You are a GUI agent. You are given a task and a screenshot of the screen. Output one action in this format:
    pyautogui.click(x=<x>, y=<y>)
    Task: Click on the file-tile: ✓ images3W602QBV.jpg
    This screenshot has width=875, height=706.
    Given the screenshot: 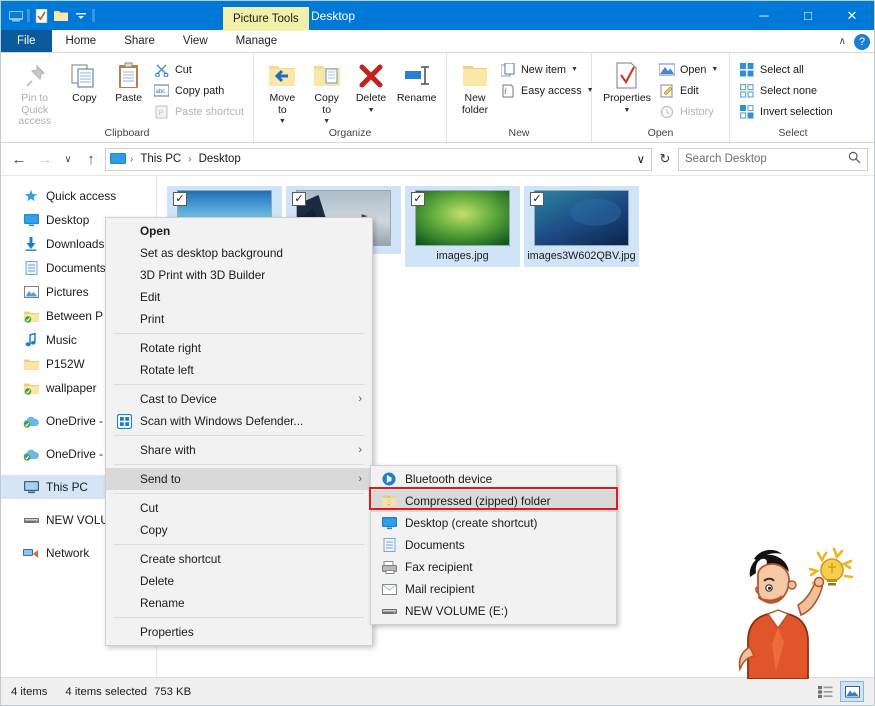 What is the action you would take?
    pyautogui.click(x=581, y=226)
    